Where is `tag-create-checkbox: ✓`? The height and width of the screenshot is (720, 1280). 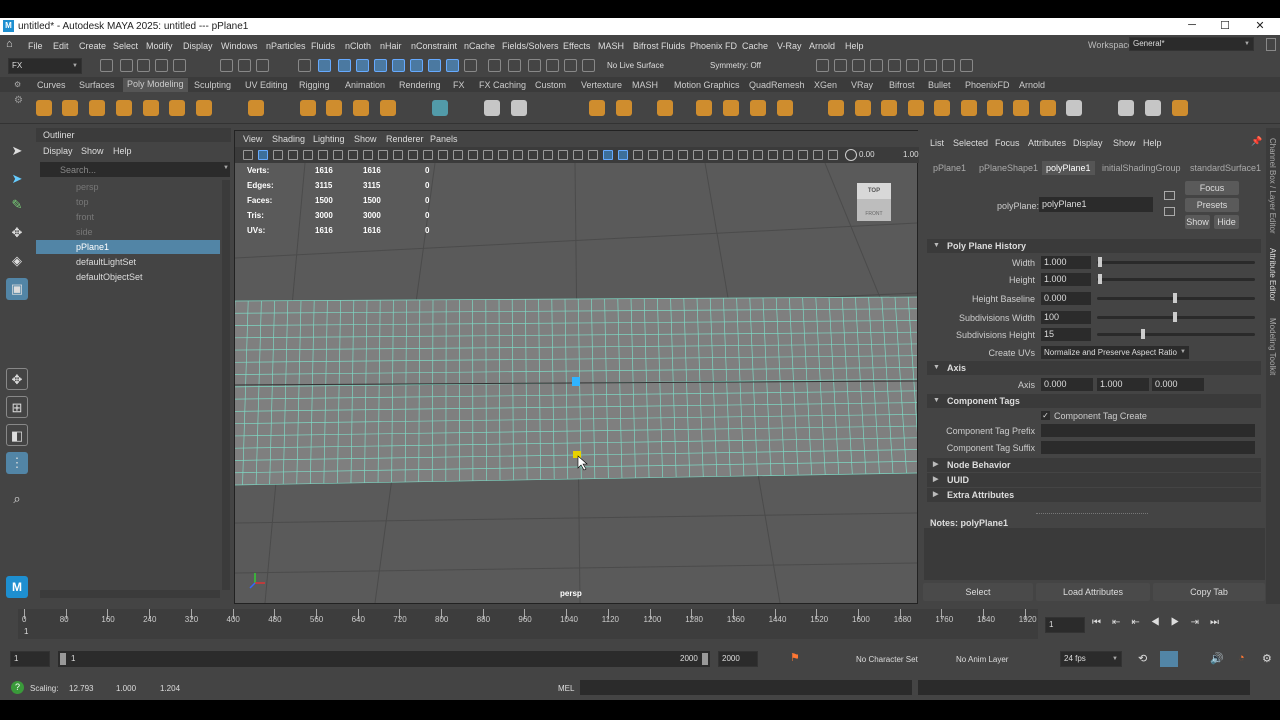
tag-create-checkbox: ✓ is located at coordinates (1045, 415).